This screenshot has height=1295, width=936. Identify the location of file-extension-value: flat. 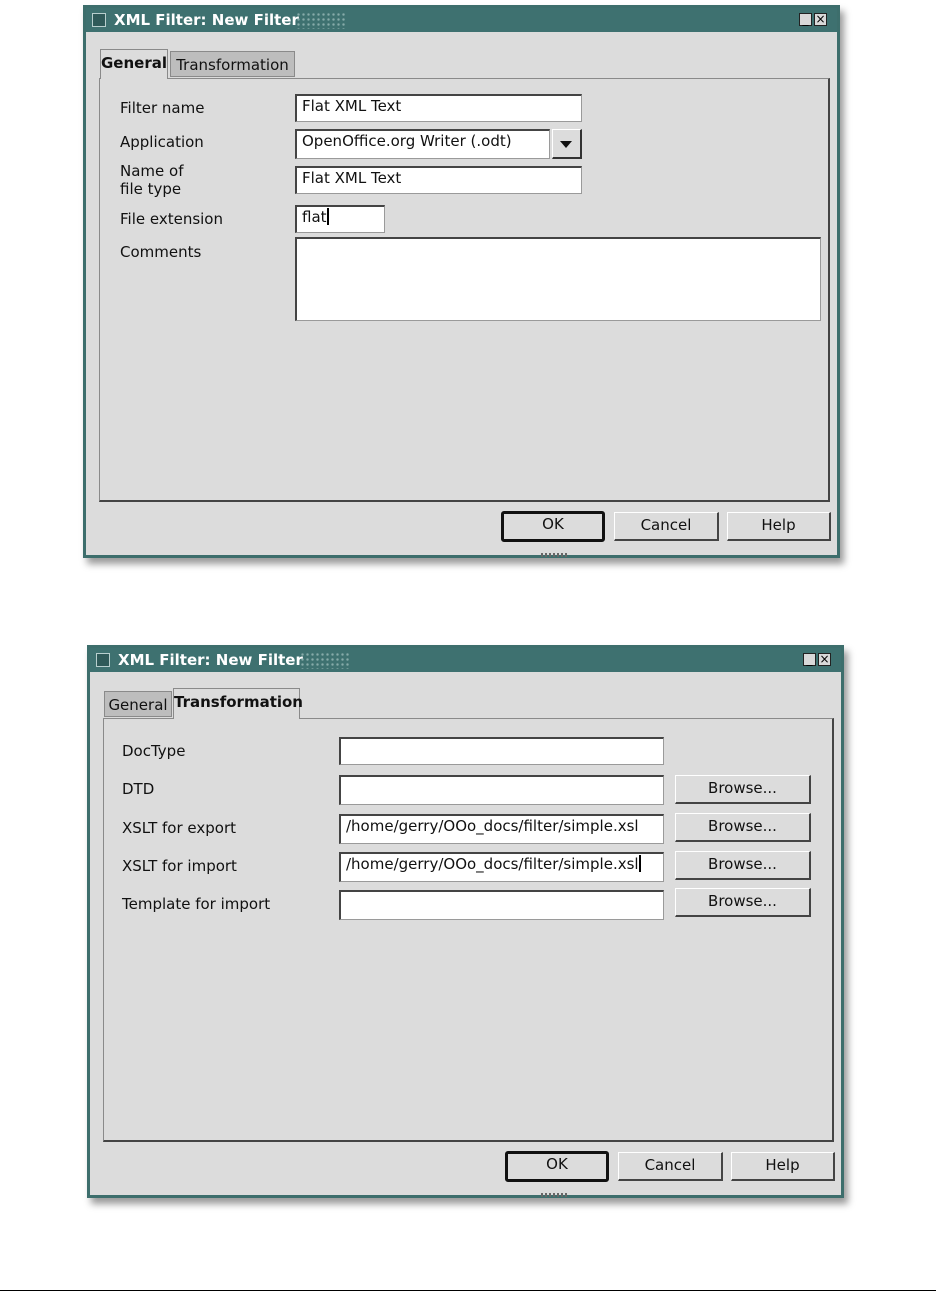
(314, 217).